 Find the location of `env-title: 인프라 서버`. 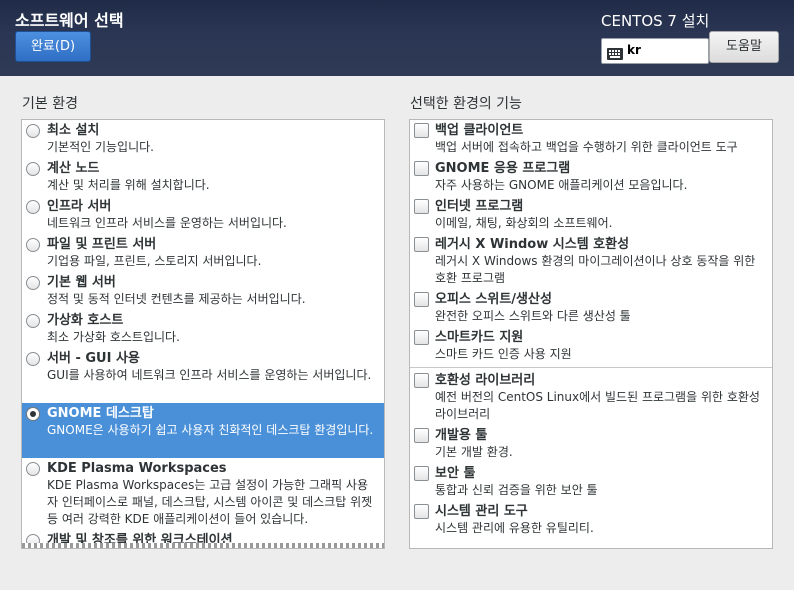

env-title: 인프라 서버 is located at coordinates (79, 206).